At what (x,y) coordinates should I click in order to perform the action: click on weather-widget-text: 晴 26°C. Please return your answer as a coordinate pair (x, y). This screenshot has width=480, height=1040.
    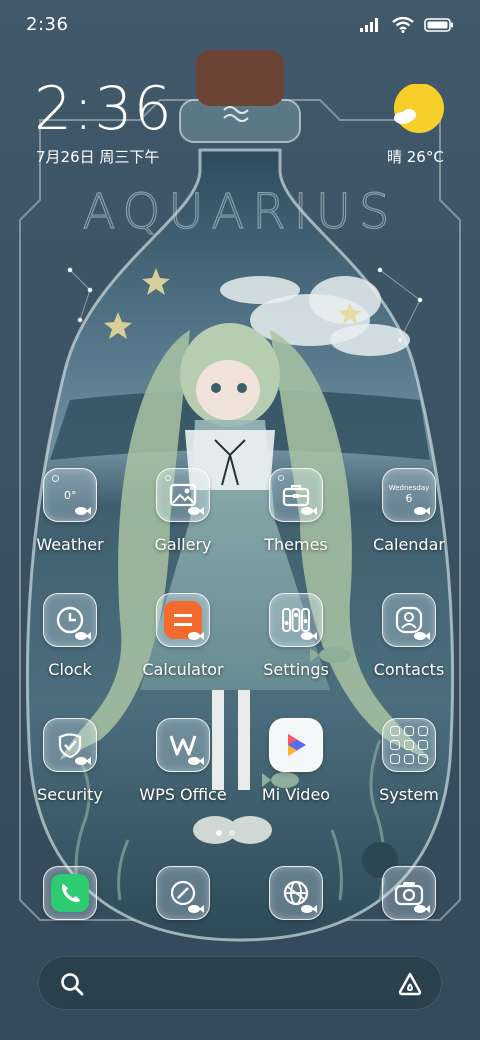
    Looking at the image, I should click on (415, 157).